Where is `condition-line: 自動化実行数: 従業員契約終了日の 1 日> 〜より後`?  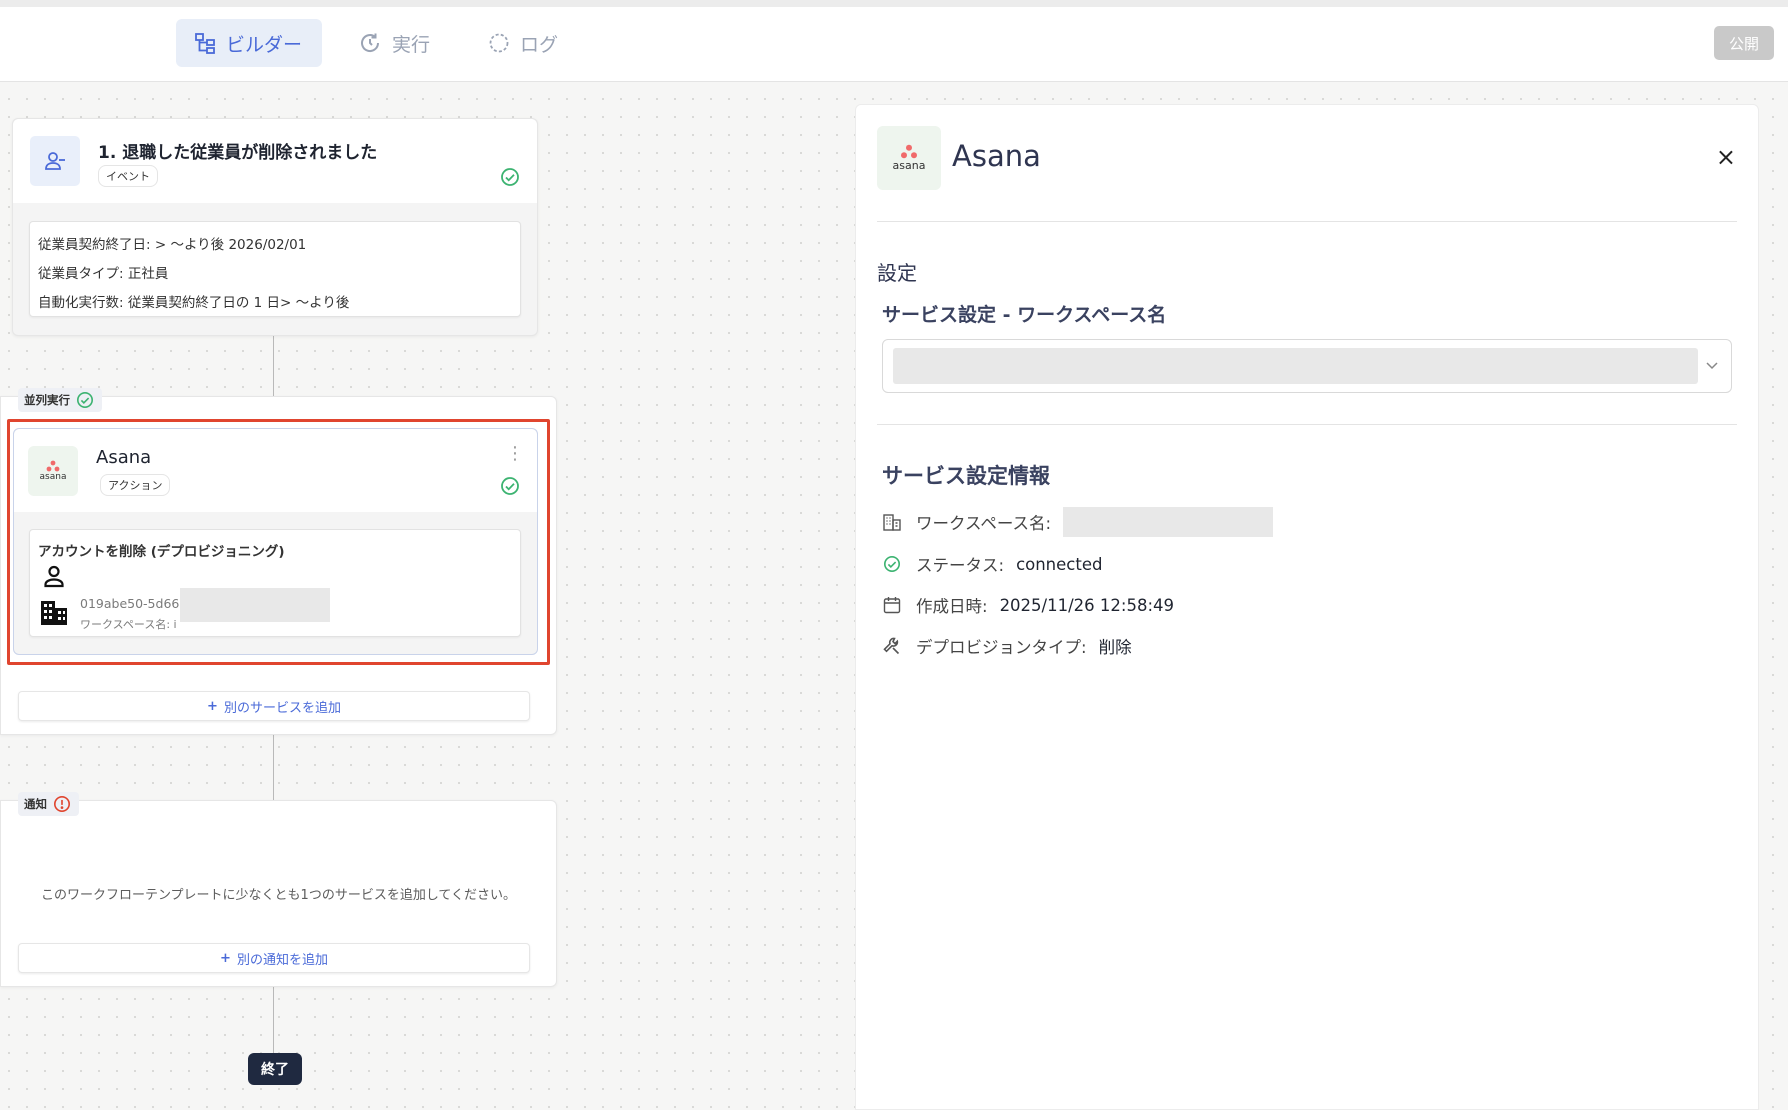
condition-line: 自動化実行数: 従業員契約終了日の 1 日> 〜より後 is located at coordinates (194, 303).